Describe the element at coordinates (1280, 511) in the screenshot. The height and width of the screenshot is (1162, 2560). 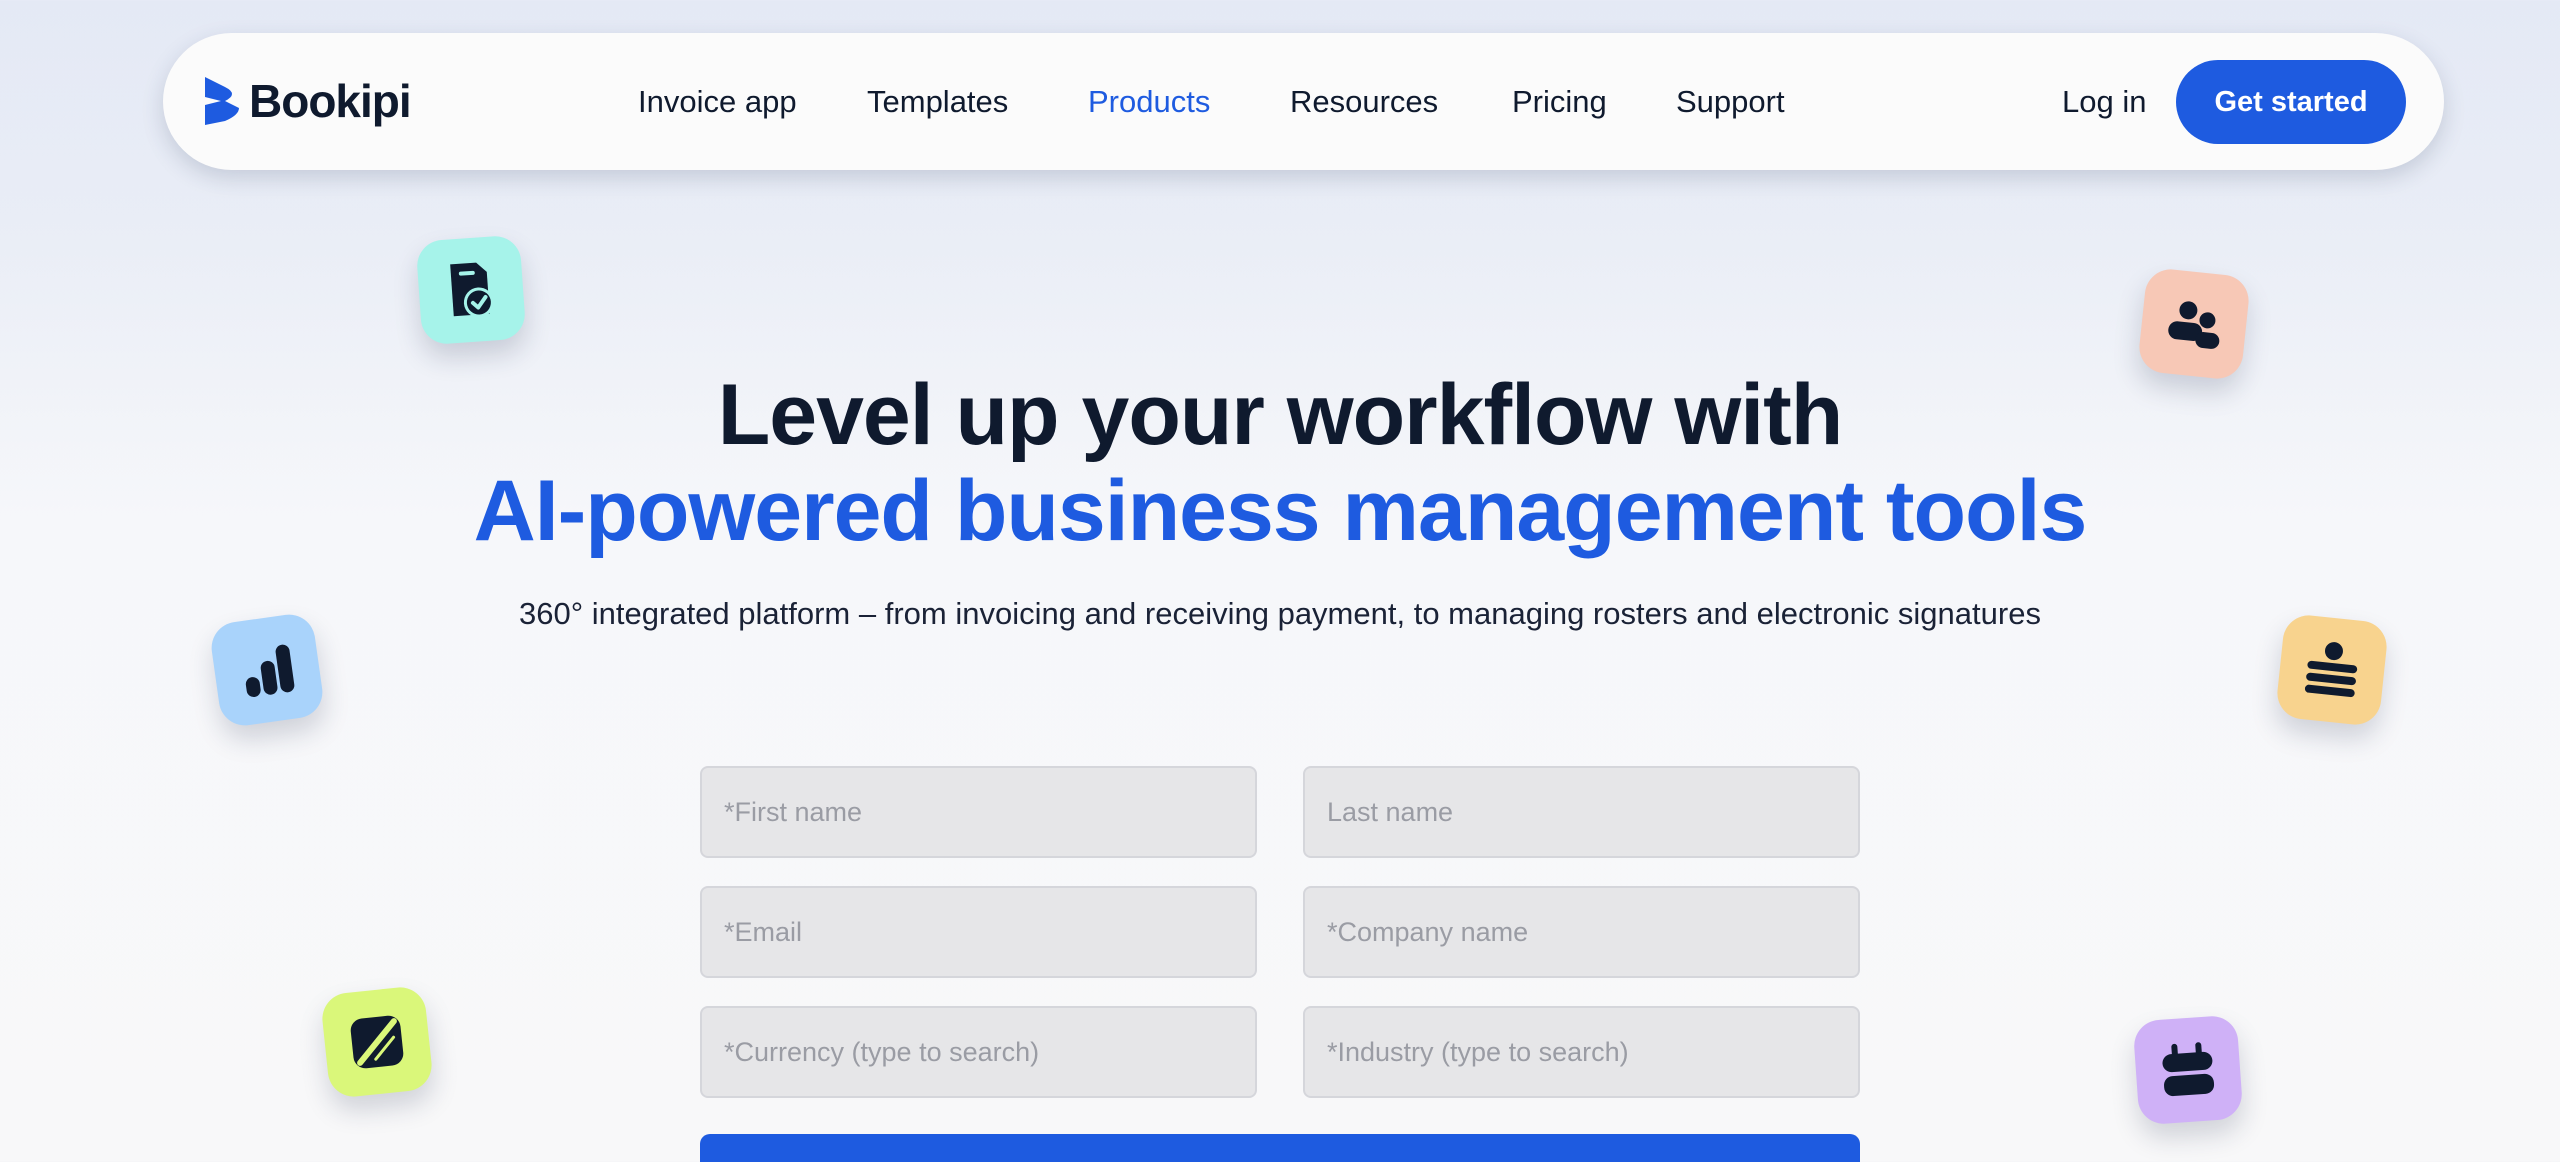
I see `hero-heading-line-2: AI-powered business management tools` at that location.